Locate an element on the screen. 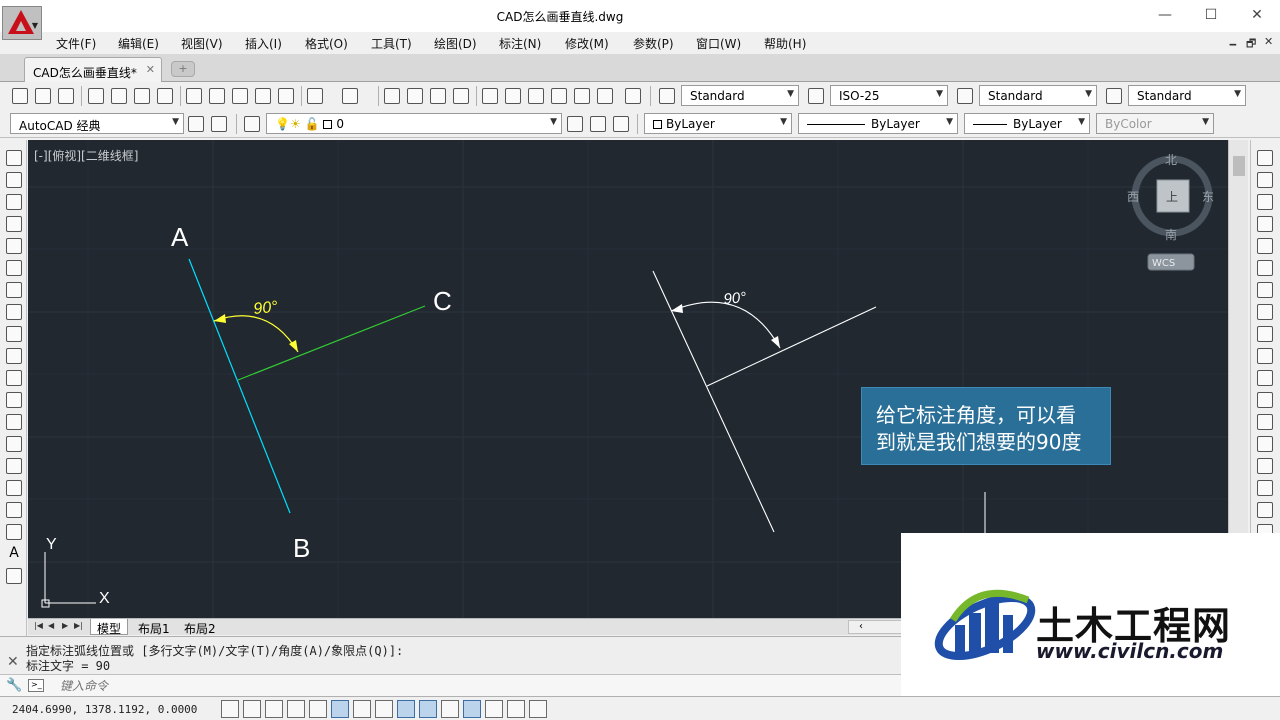 The height and width of the screenshot is (720, 1280). block-editor-icon is located at coordinates (286, 96).